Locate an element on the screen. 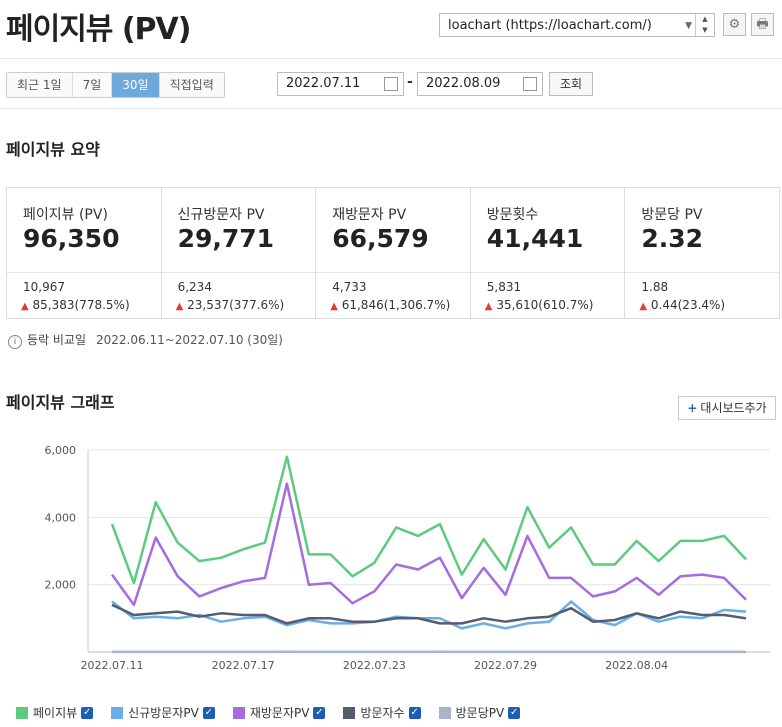 The width and height of the screenshot is (782, 727). chevron-down-icon: ▼ is located at coordinates (688, 26).